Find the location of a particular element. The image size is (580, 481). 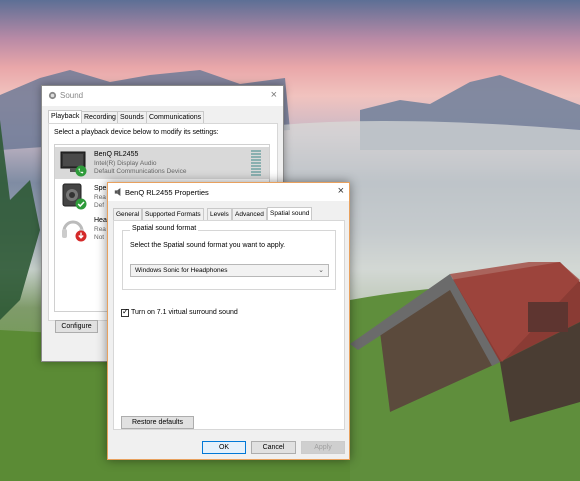

checkmark-icon: ✓ is located at coordinates (125, 311).